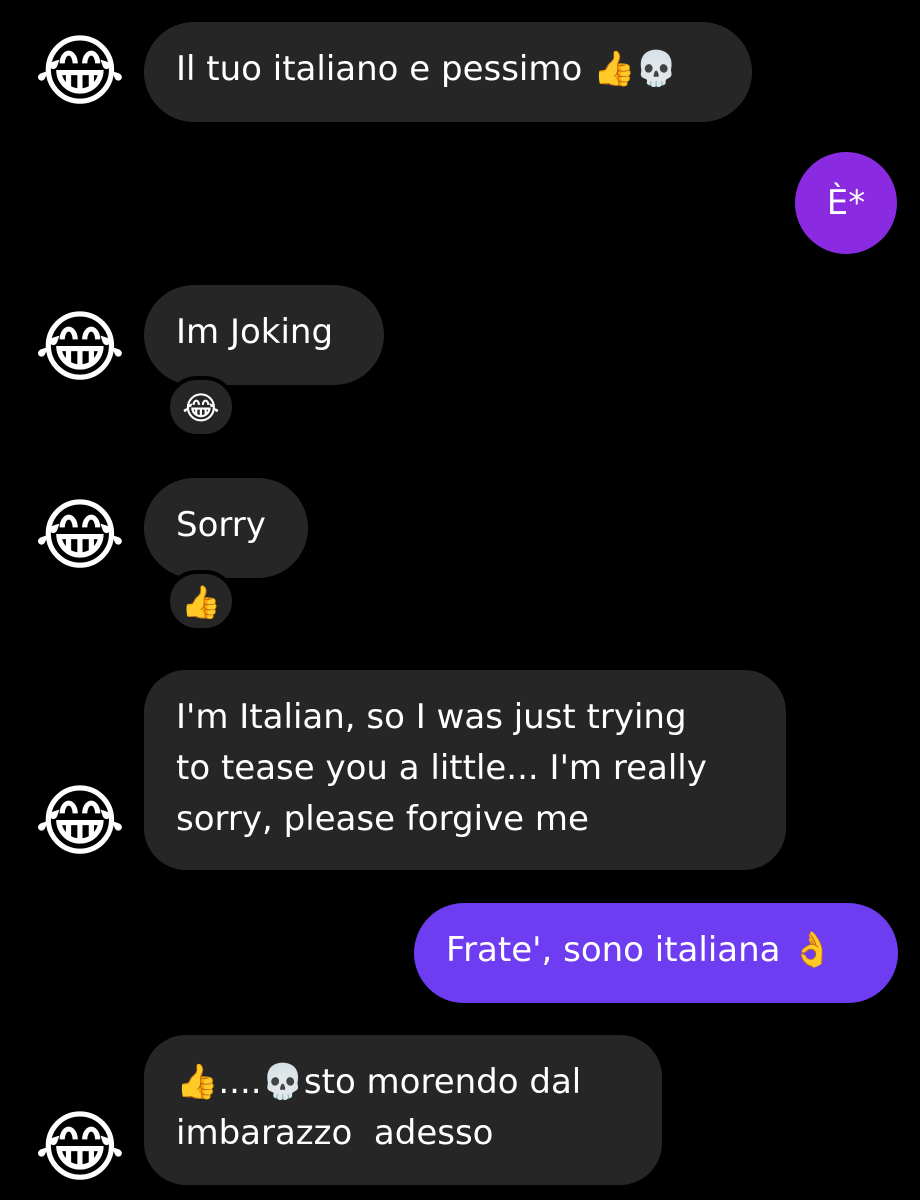 The image size is (920, 1200). What do you see at coordinates (201, 407) in the screenshot?
I see `message-reaction-laughing-icon: 😂` at bounding box center [201, 407].